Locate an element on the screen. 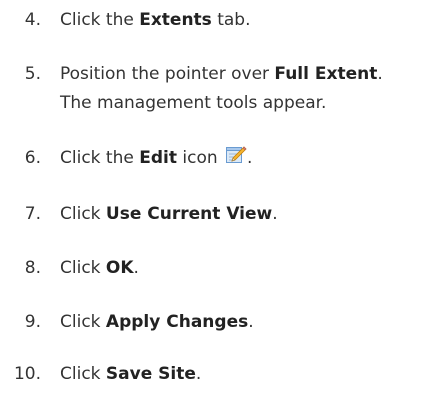 The width and height of the screenshot is (446, 399). step-text: Position the pointer over Full Extent. is located at coordinates (221, 74).